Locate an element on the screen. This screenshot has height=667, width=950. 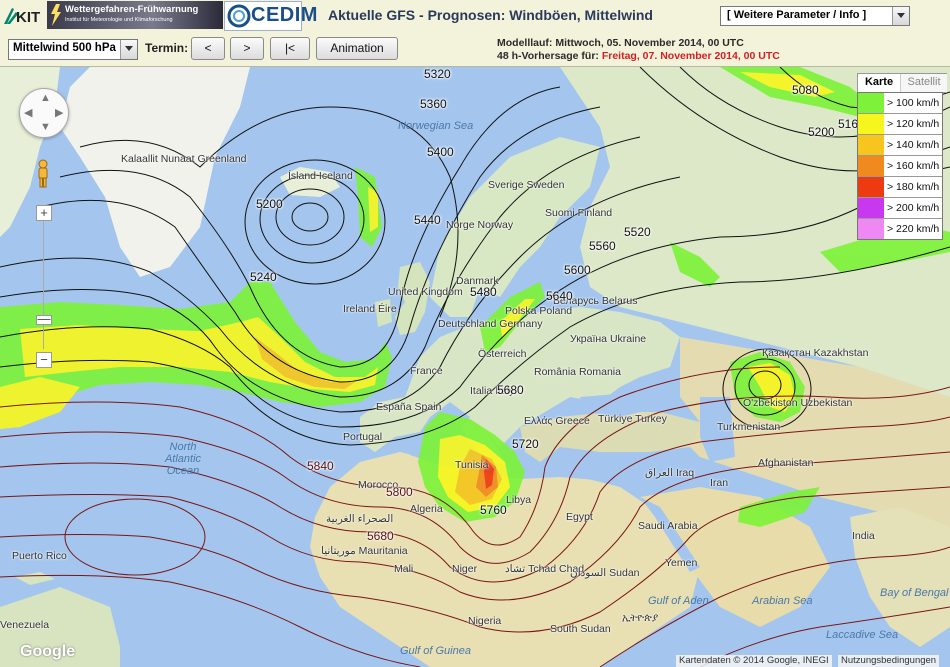
kit-logo-text: KIT is located at coordinates (28, 17).